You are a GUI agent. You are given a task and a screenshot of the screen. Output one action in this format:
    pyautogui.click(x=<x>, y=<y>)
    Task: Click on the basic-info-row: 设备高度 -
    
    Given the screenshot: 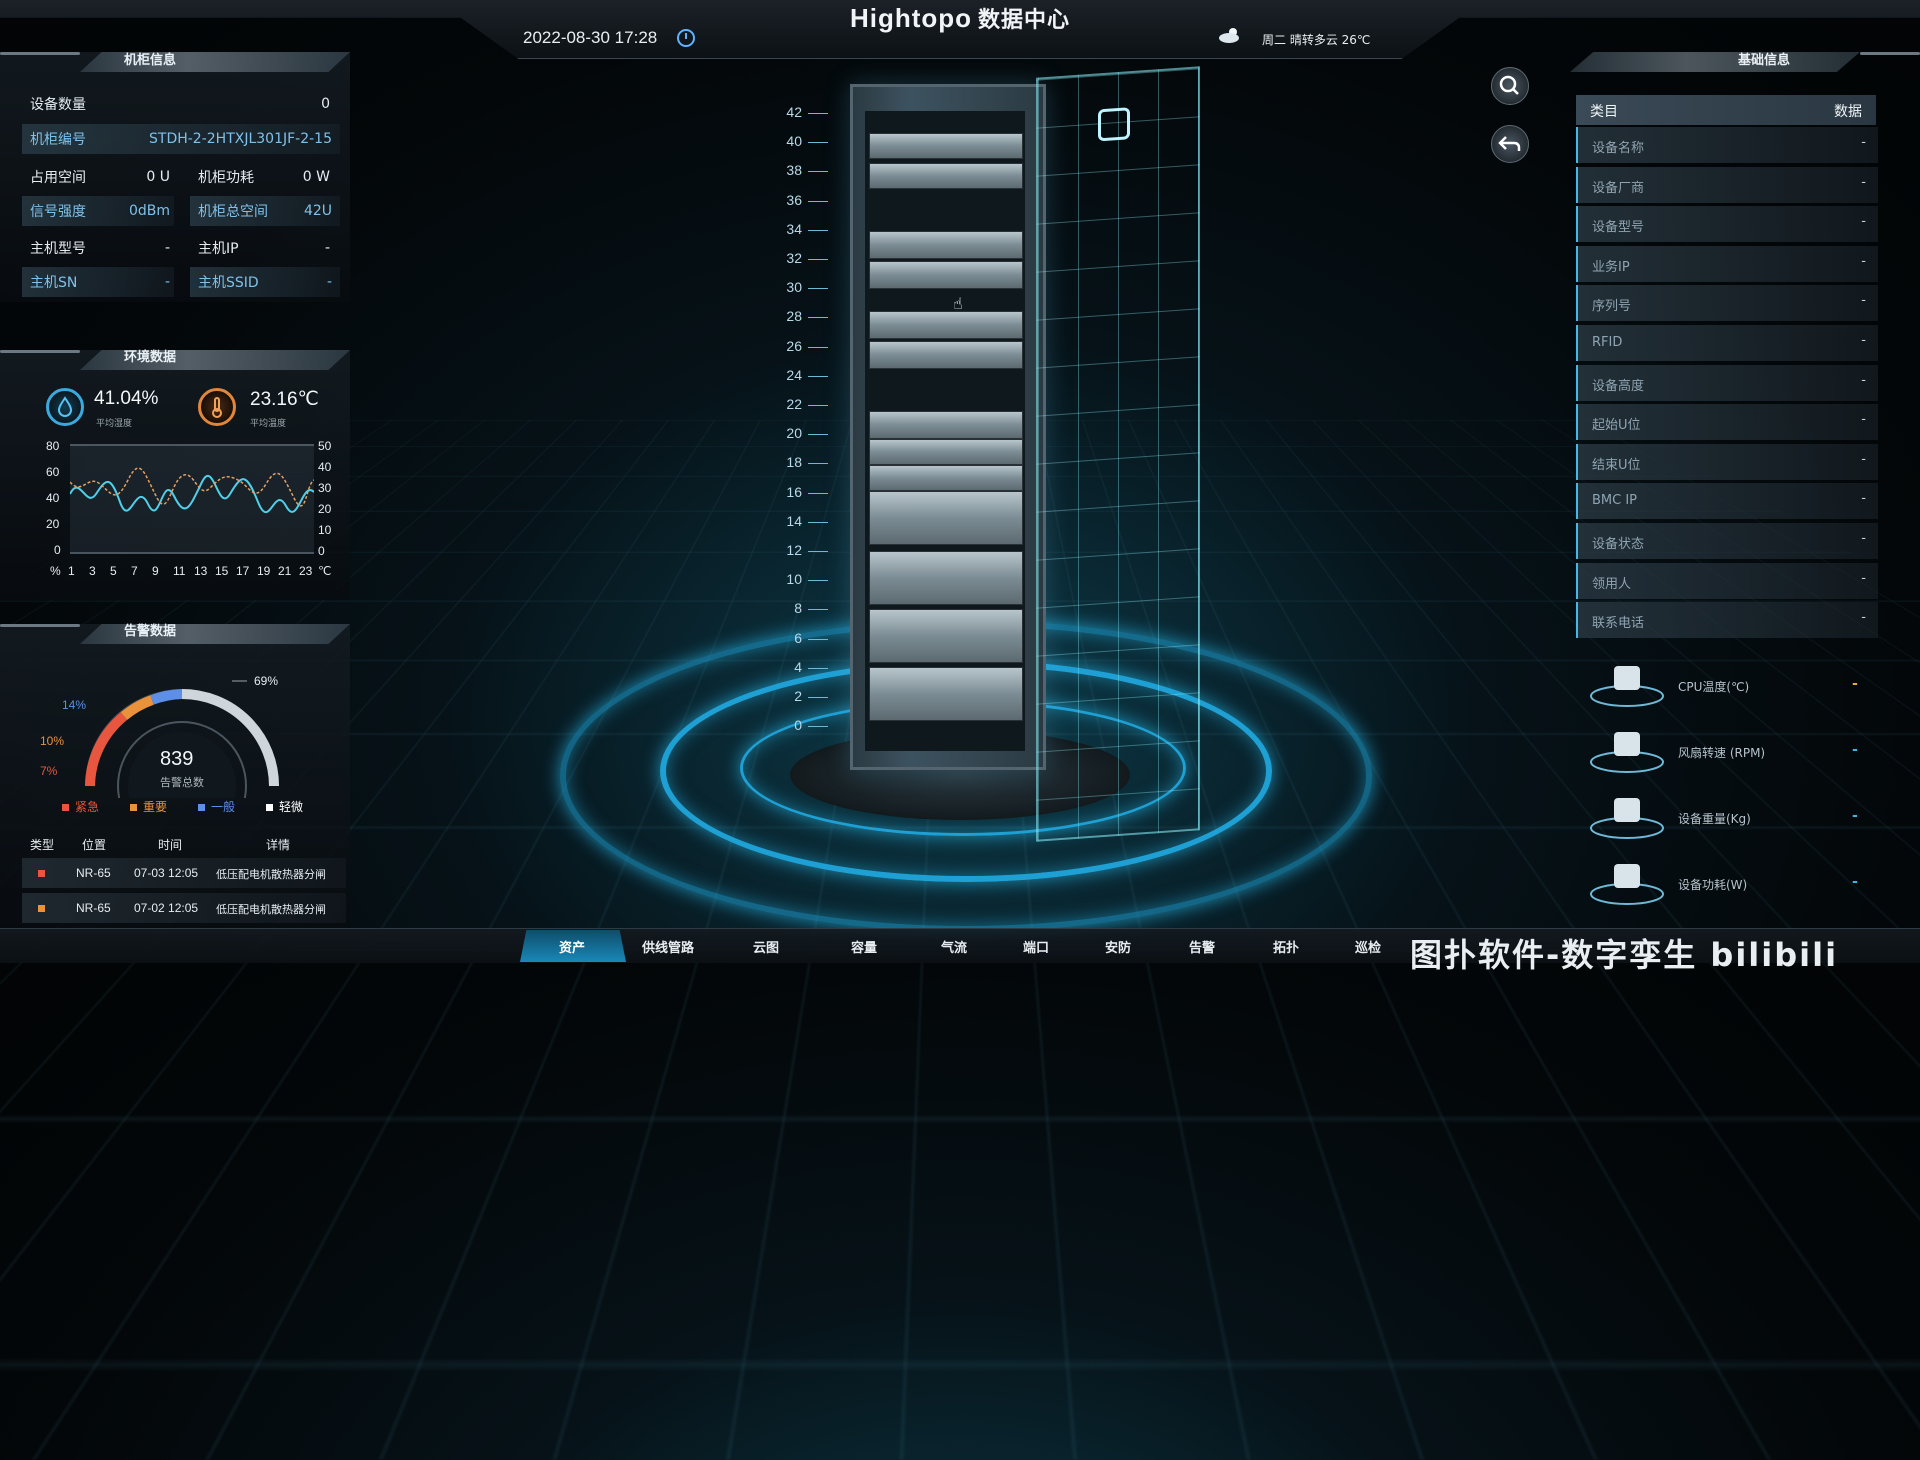 What is the action you would take?
    pyautogui.click(x=1727, y=382)
    